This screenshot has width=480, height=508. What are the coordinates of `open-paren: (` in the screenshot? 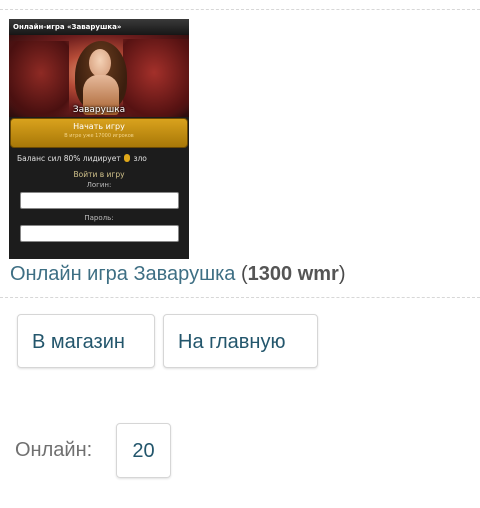 It's located at (241, 274).